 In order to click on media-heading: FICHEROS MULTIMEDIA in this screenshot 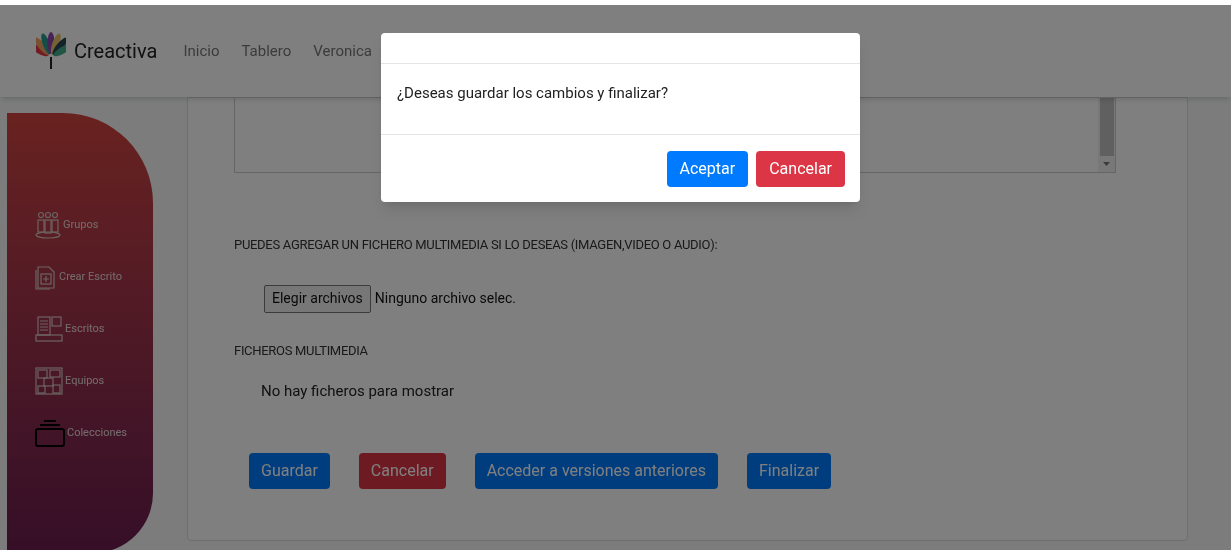, I will do `click(301, 350)`.